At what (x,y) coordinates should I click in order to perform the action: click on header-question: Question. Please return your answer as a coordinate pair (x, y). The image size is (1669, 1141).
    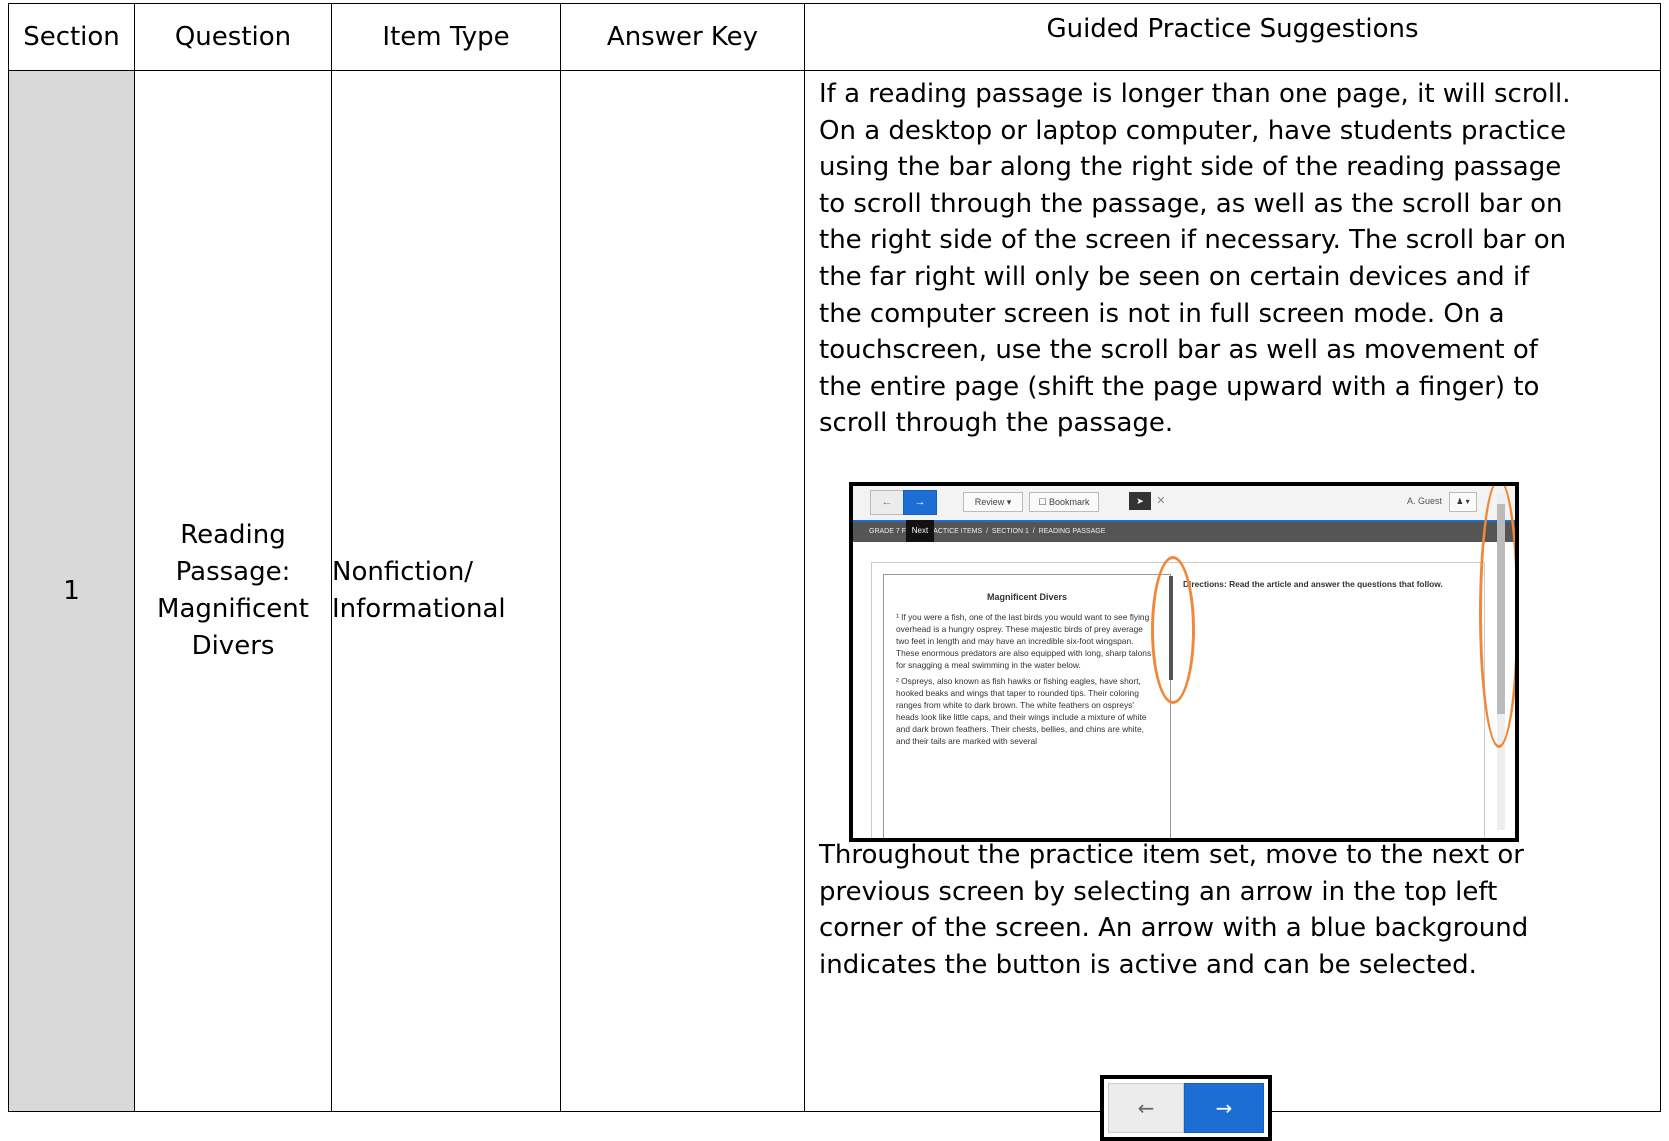
    Looking at the image, I should click on (233, 37).